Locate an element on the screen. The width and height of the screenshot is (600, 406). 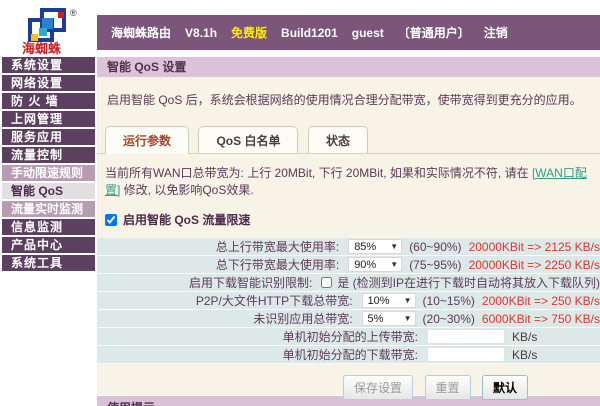
computed-bandwidth: 2000KBit => 250 KB/s is located at coordinates (540, 300).